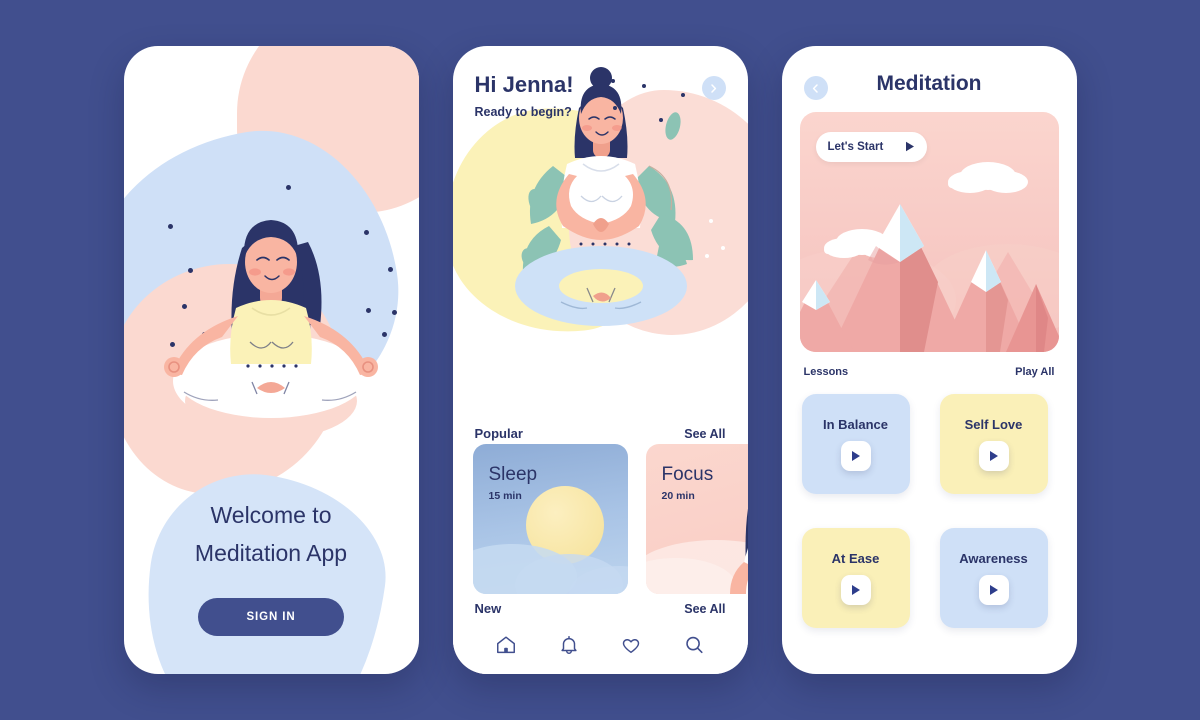 The image size is (1200, 720). I want to click on lesson-card-at-ease: At Ease, so click(855, 578).